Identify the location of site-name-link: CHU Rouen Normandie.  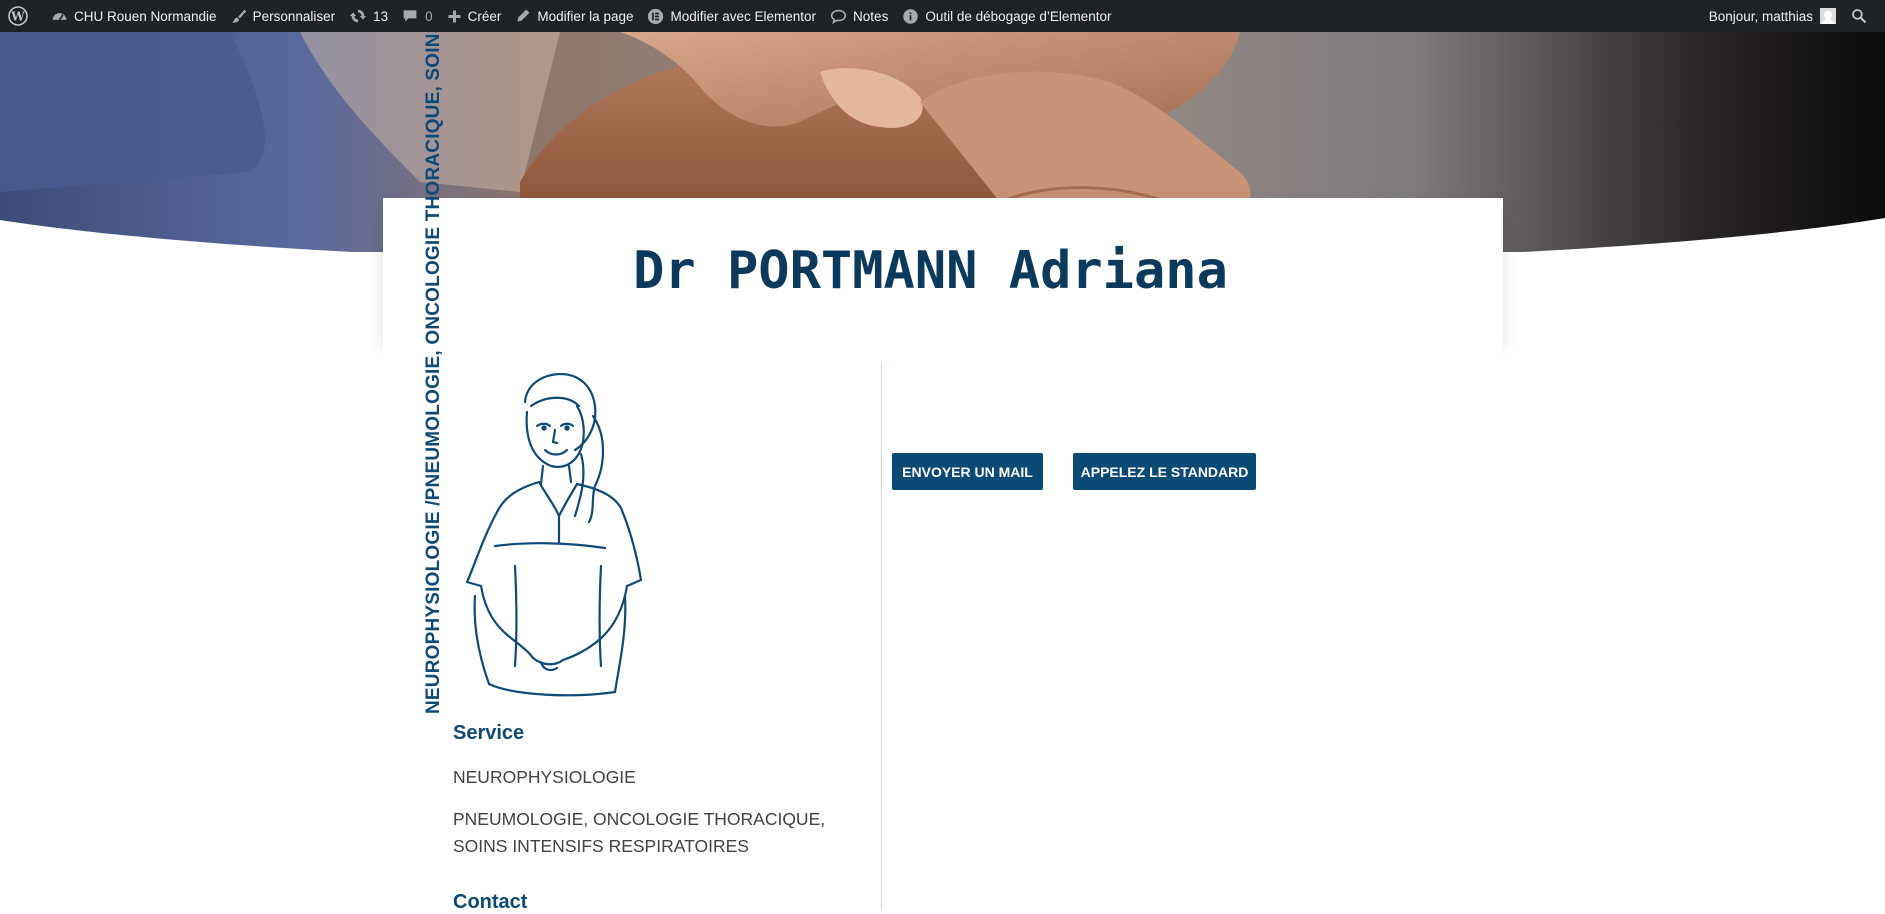
(134, 16).